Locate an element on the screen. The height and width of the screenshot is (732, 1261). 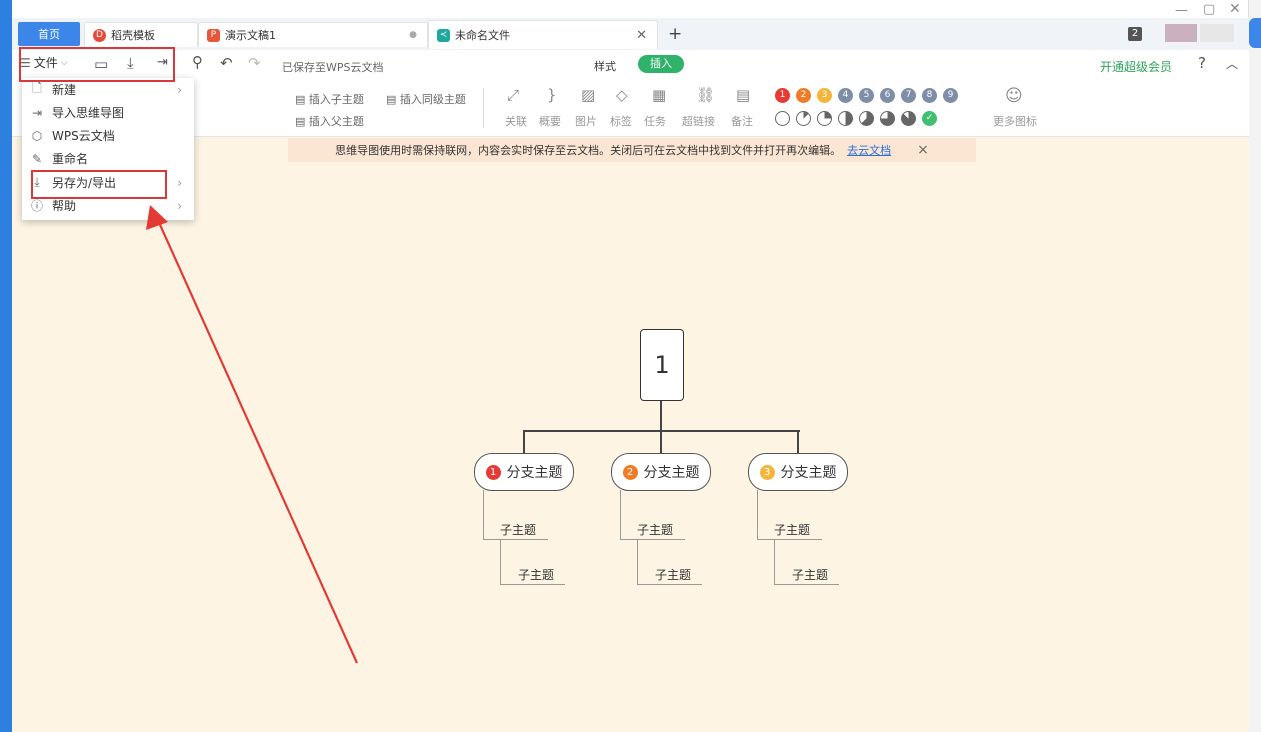
annotation-arrow is located at coordinates (252, 434).